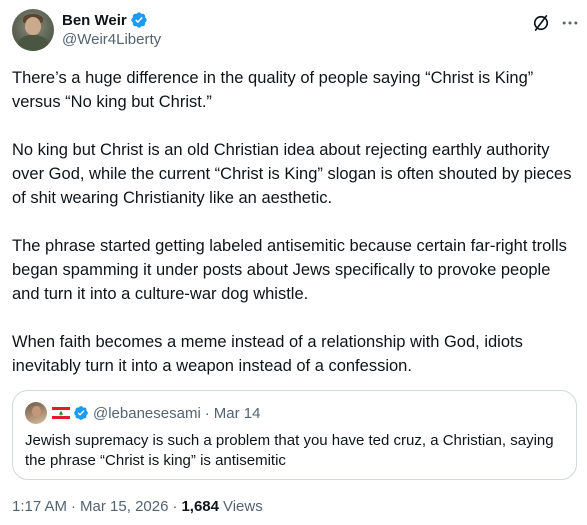  I want to click on quote-date: Mar 14, so click(237, 413).